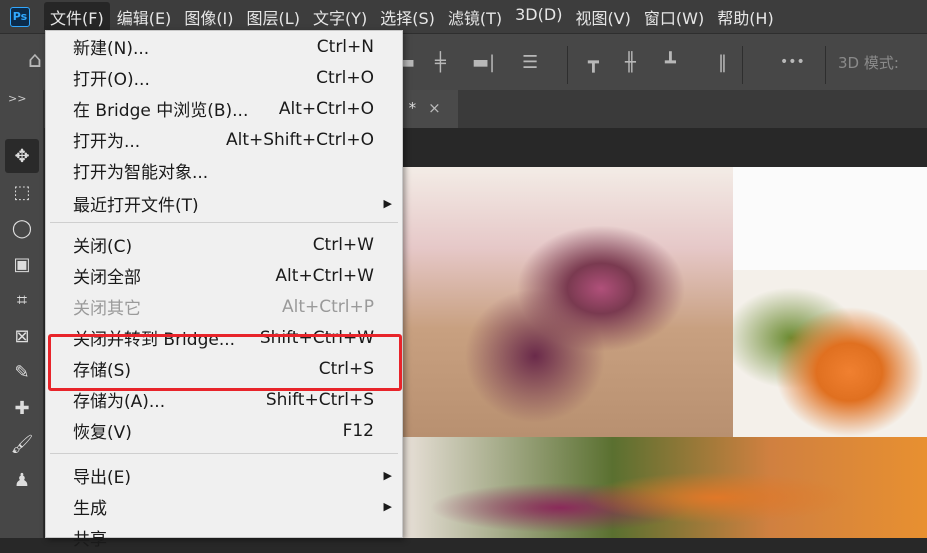 The width and height of the screenshot is (927, 553). What do you see at coordinates (224, 506) in the screenshot?
I see `file-menu-item: 生成 ▶` at bounding box center [224, 506].